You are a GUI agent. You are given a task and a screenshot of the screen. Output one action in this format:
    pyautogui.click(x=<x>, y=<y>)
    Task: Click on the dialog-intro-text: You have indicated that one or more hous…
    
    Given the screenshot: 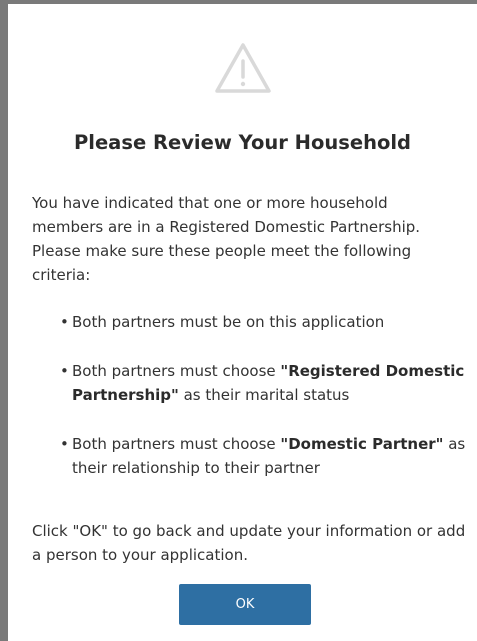 What is the action you would take?
    pyautogui.click(x=226, y=239)
    